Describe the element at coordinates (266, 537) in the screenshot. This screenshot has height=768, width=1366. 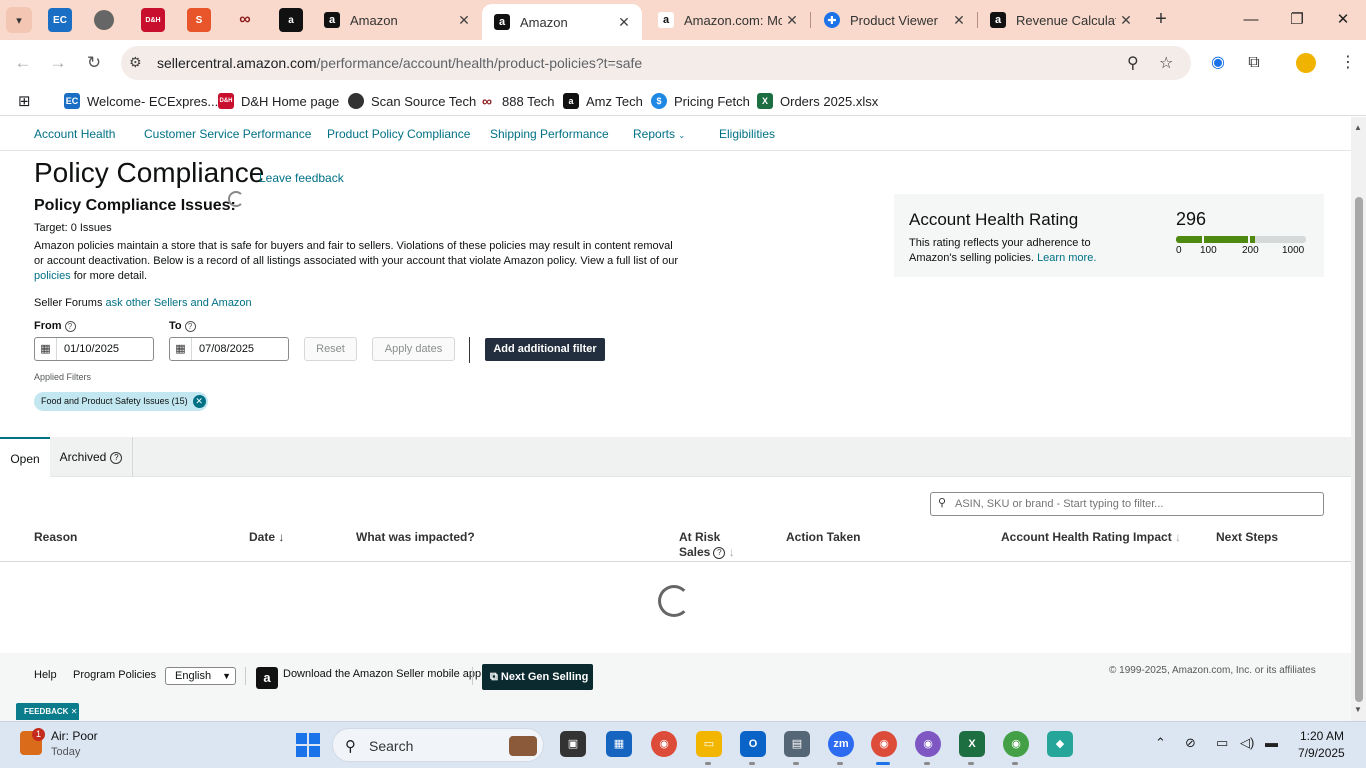
I see `col-date: Date ↓` at that location.